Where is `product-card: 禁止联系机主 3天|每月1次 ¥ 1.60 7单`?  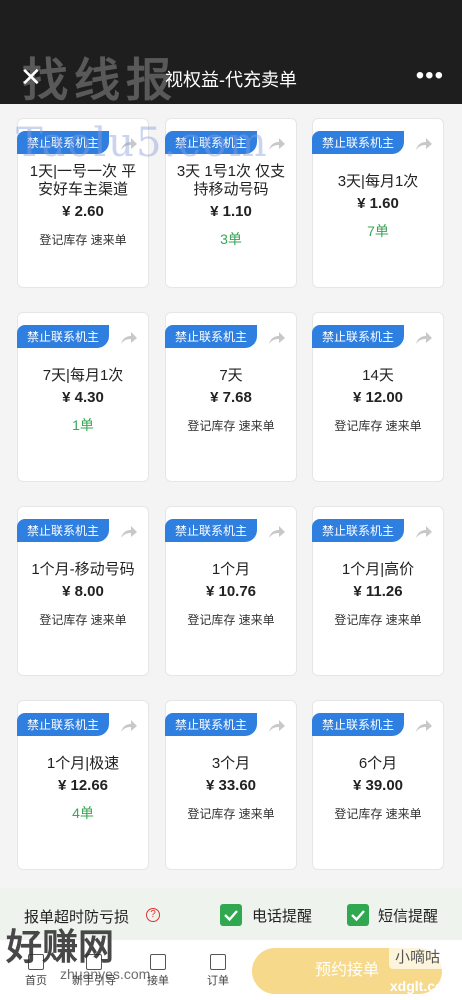
product-card: 禁止联系机主 3天|每月1次 ¥ 1.60 7单 is located at coordinates (378, 203).